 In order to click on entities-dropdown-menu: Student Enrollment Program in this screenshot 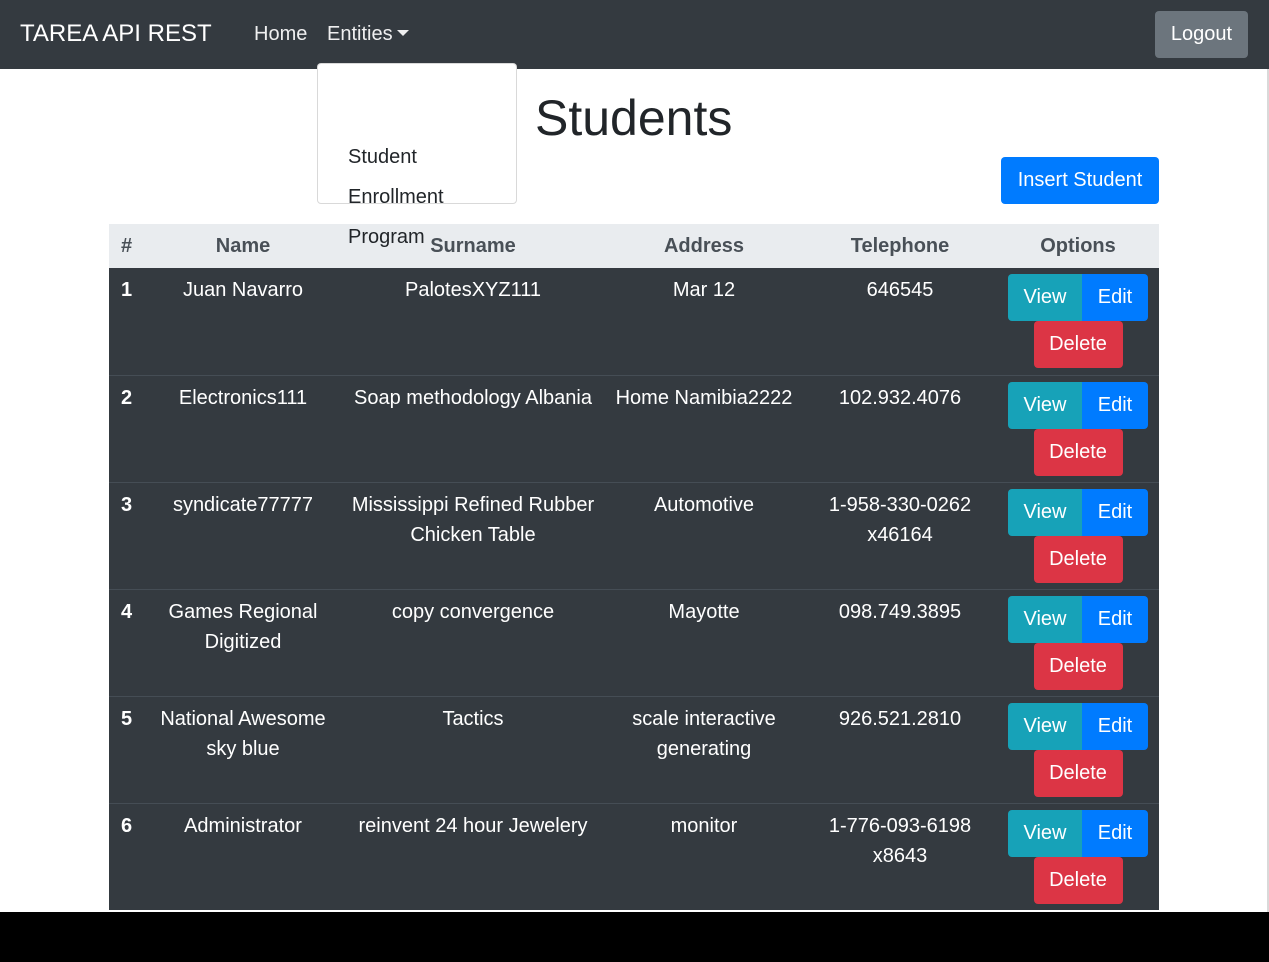, I will do `click(417, 155)`.